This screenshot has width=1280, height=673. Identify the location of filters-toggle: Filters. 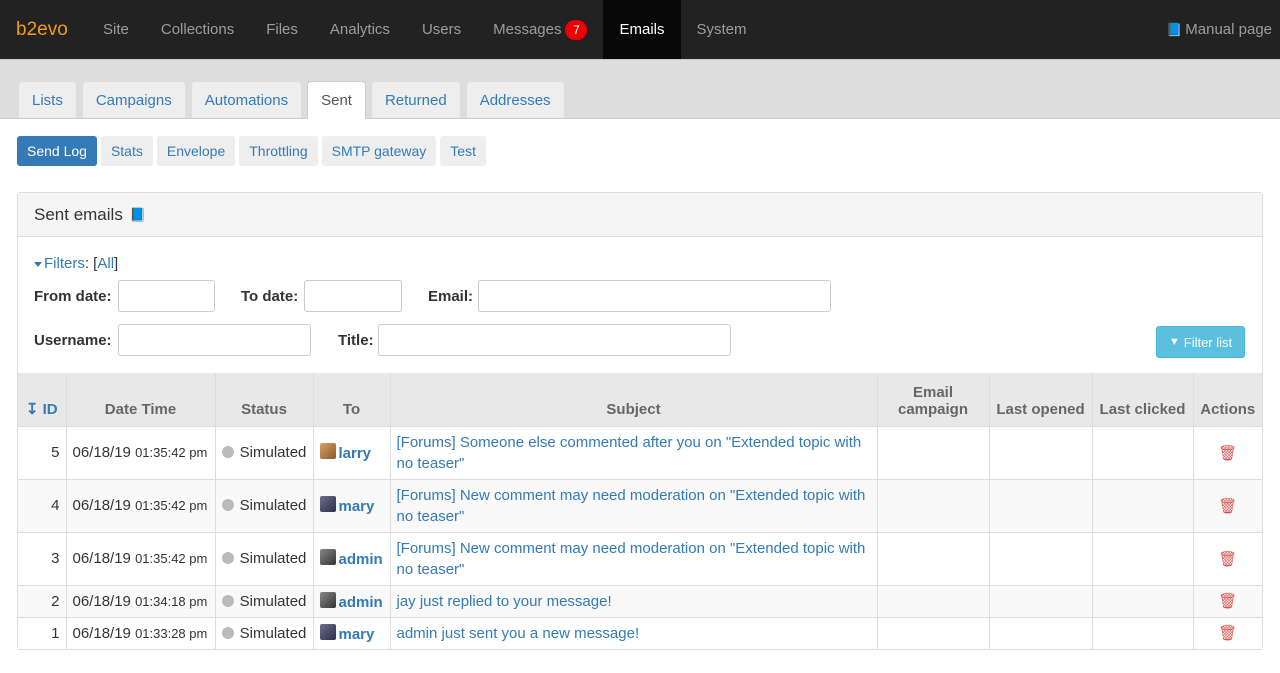
(59, 263).